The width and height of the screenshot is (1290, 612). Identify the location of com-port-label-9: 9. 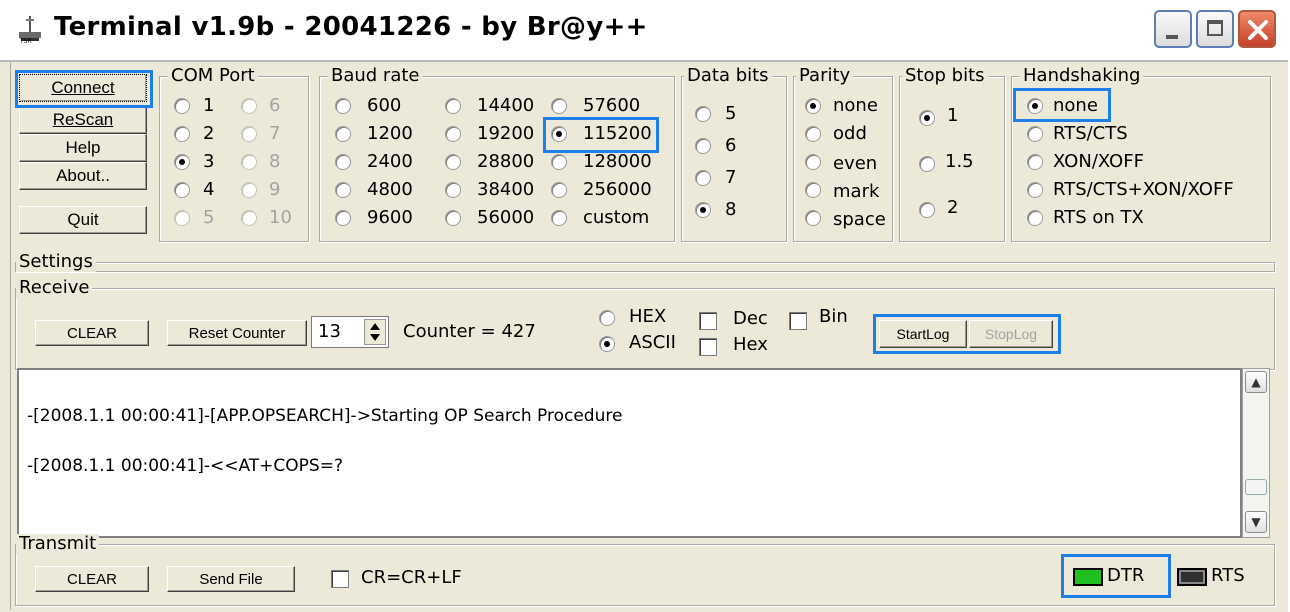
(275, 189).